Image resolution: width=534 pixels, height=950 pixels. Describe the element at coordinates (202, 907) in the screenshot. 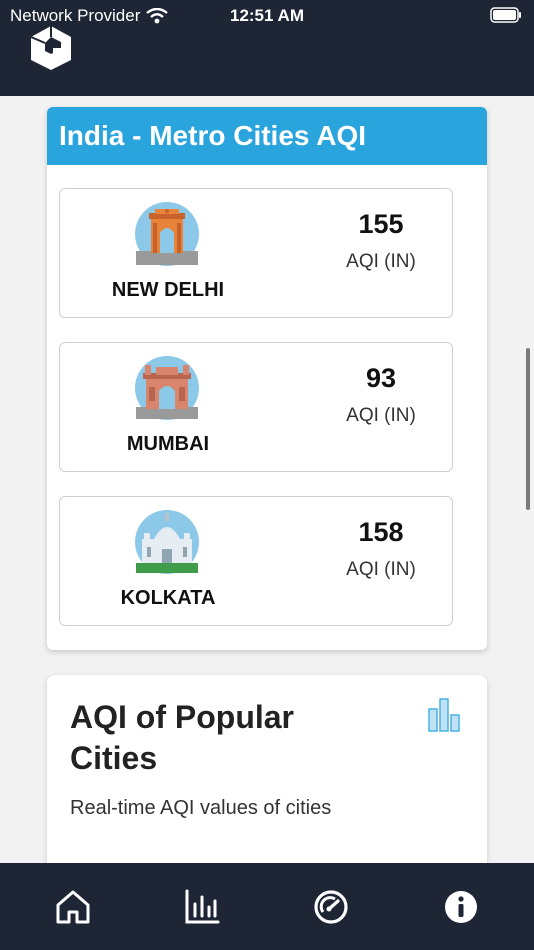

I see `stats-icon` at that location.